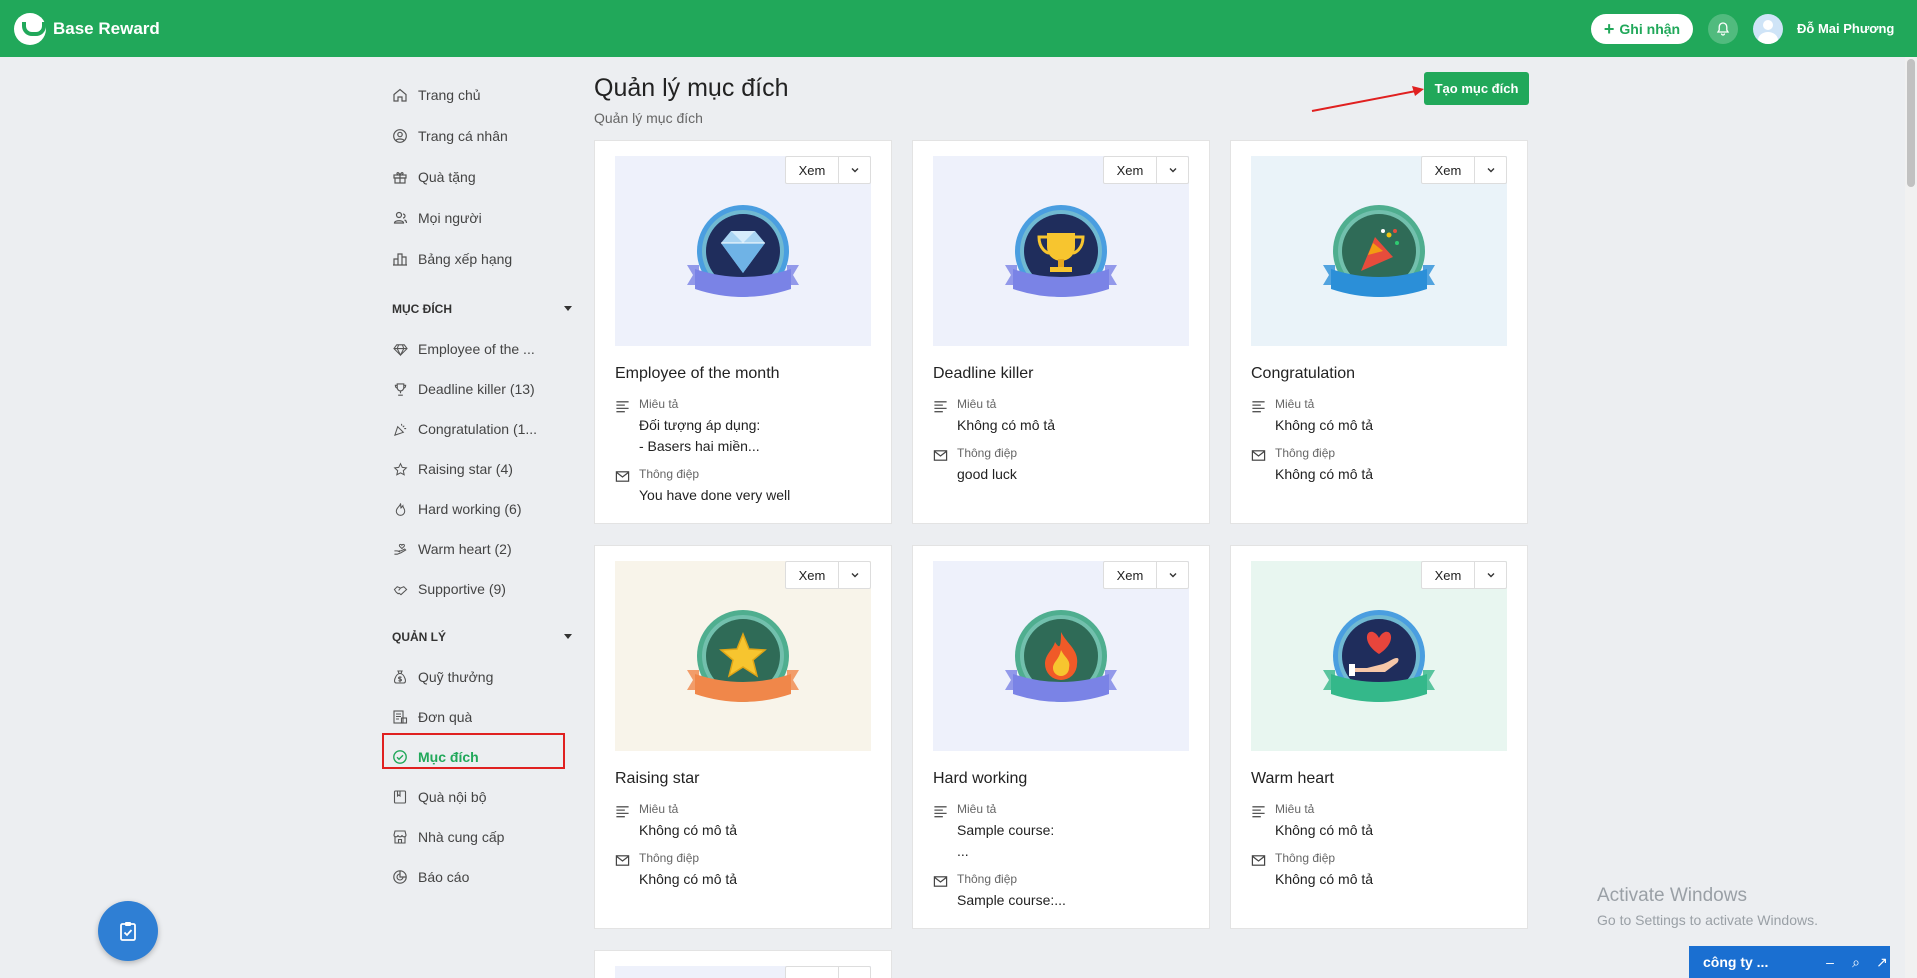 Image resolution: width=1917 pixels, height=978 pixels. What do you see at coordinates (400, 677) in the screenshot?
I see `fund-icon` at bounding box center [400, 677].